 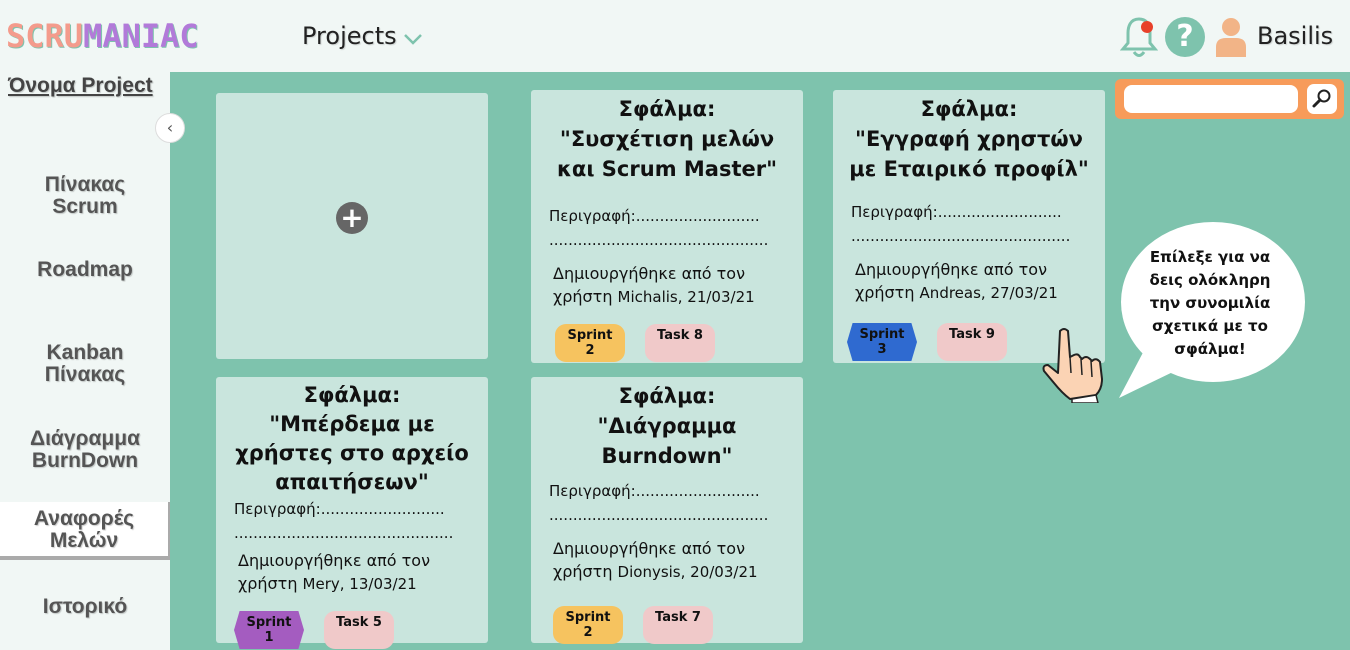 What do you see at coordinates (84, 540) in the screenshot?
I see `sidebar-item-label: Μελών` at bounding box center [84, 540].